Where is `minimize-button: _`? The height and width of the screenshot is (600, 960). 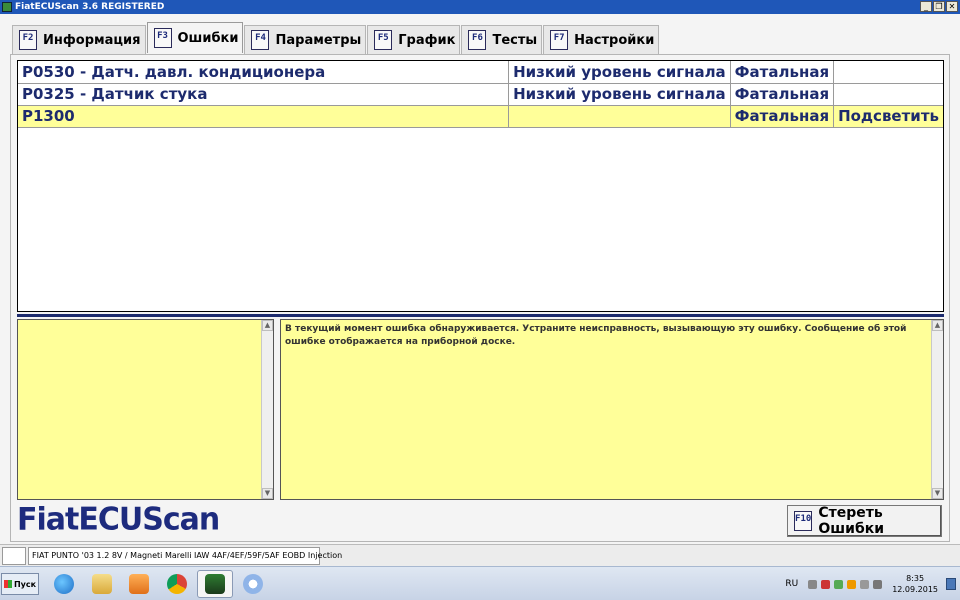
minimize-button: _ is located at coordinates (926, 6).